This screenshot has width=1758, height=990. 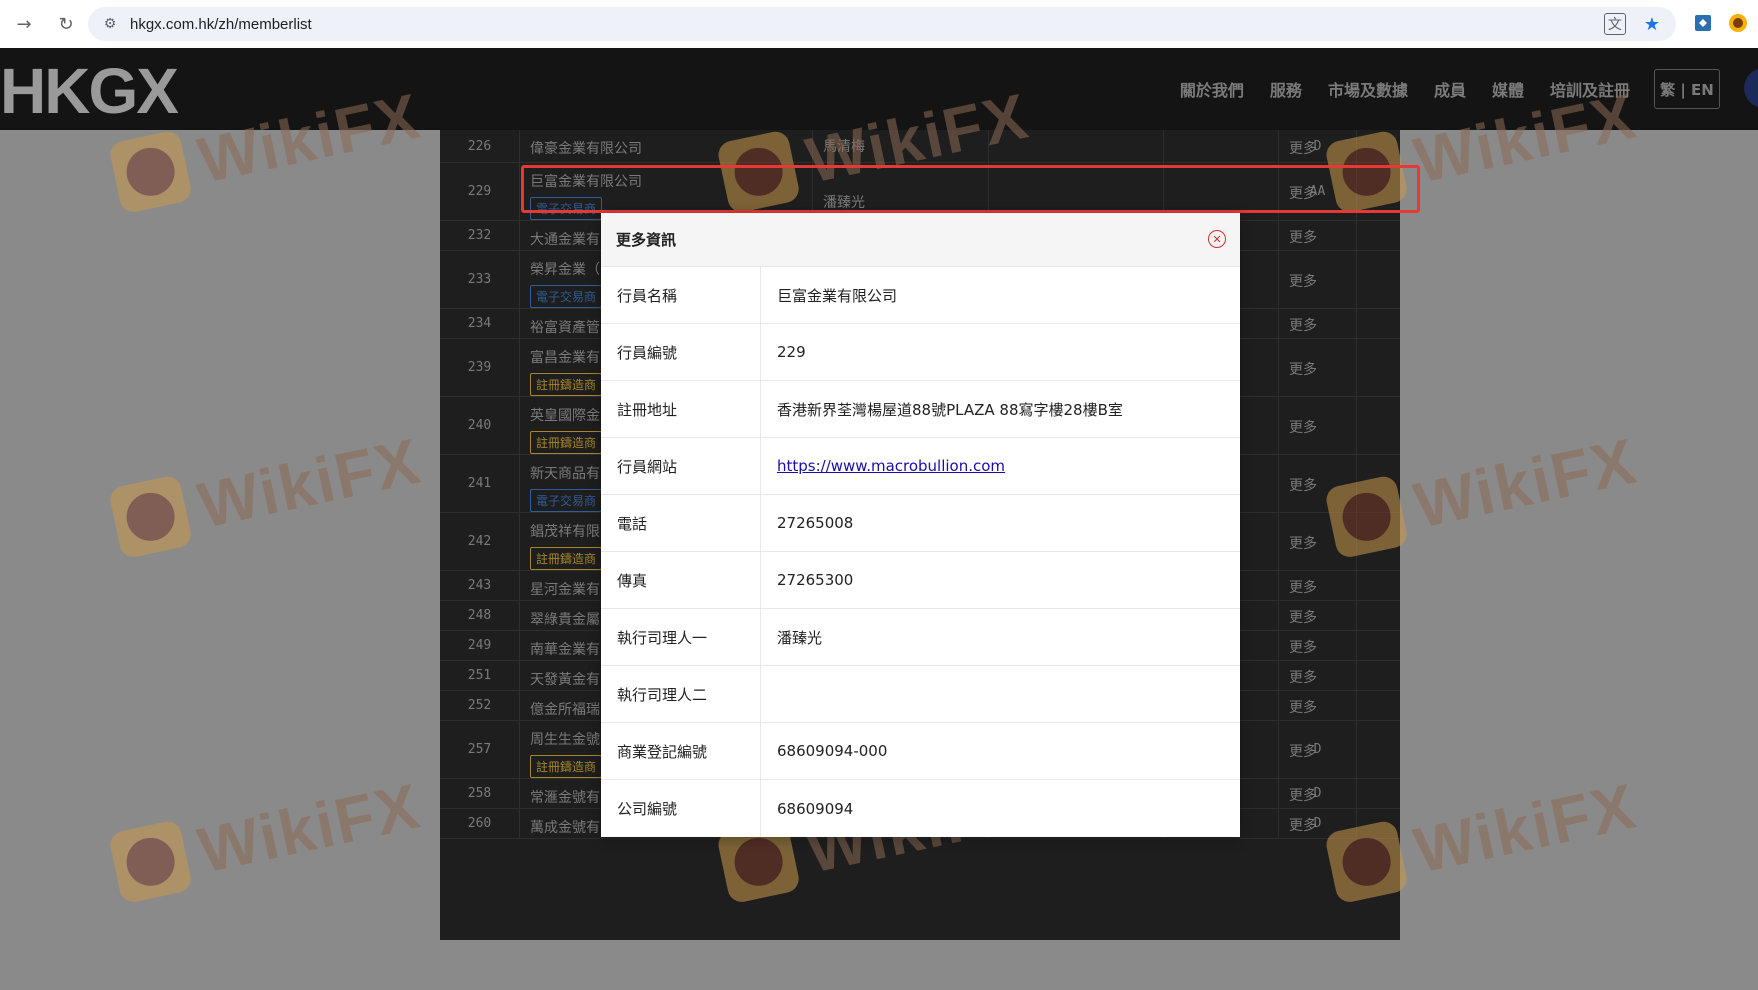 What do you see at coordinates (480, 279) in the screenshot?
I see `member-number: 233` at bounding box center [480, 279].